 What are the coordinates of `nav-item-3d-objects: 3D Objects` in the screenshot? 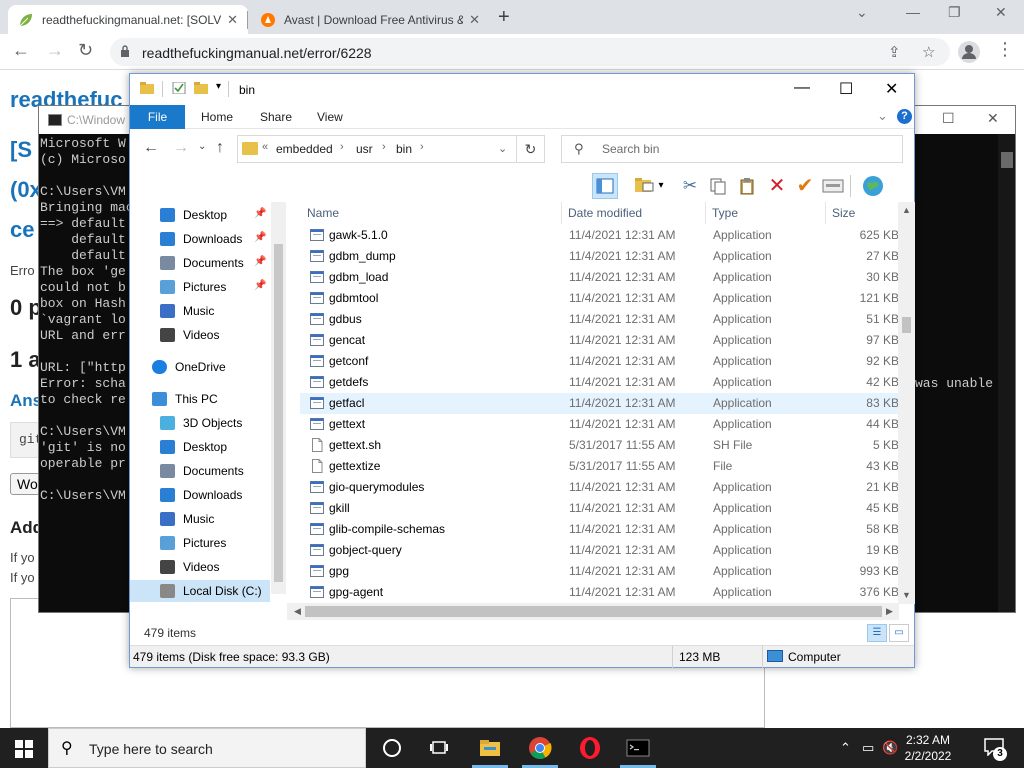 It's located at (200, 423).